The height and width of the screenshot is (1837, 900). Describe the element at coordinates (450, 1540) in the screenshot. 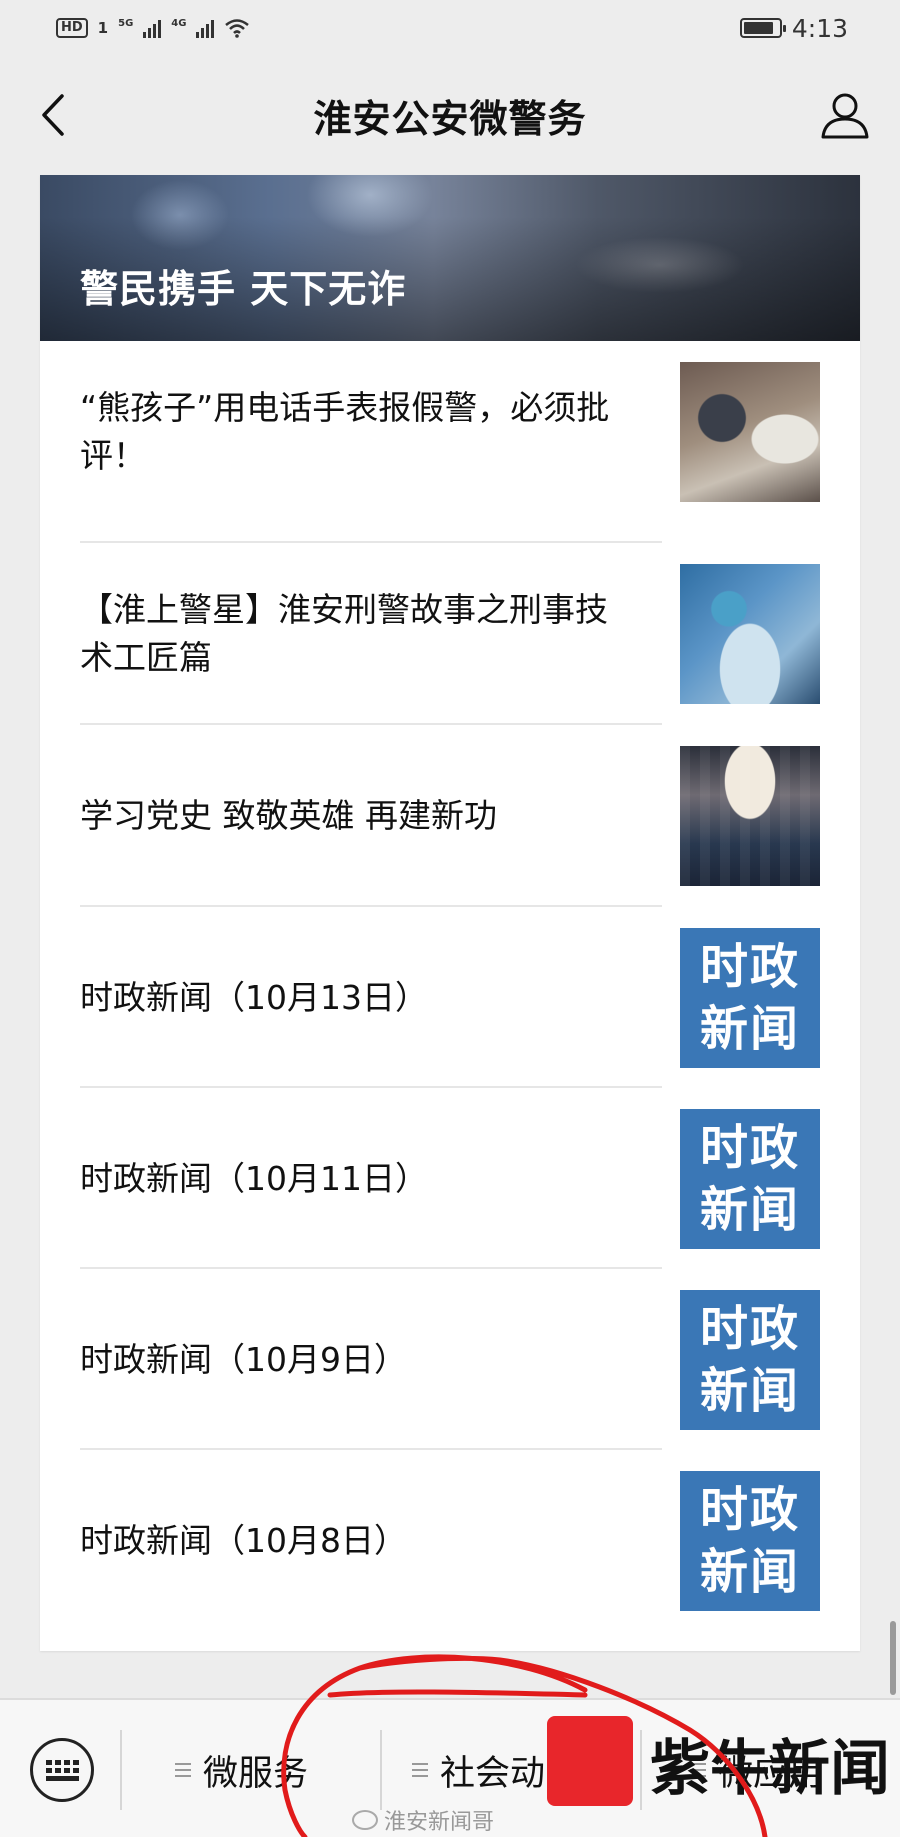

I see `list-item: 时政新闻（10月8日） 时政 新闻` at that location.